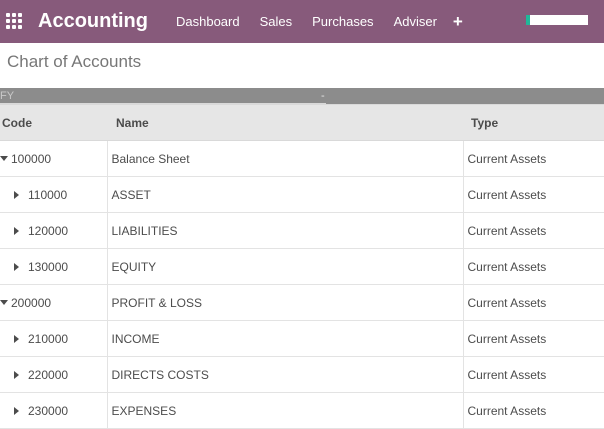  I want to click on account-code: 110000, so click(48, 194).